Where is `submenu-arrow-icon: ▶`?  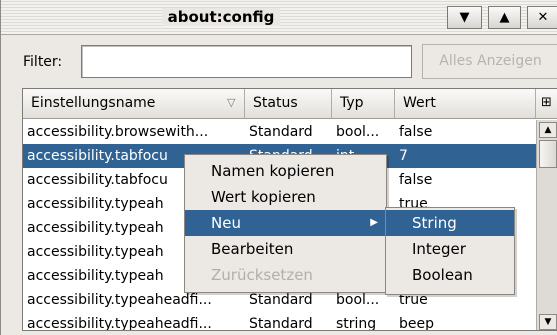
submenu-arrow-icon: ▶ is located at coordinates (374, 222).